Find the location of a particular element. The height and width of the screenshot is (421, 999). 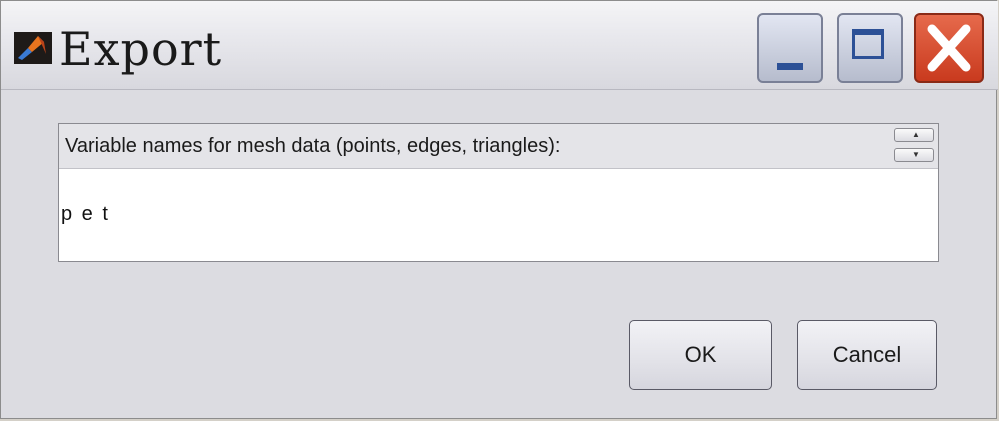

maximize-icon is located at coordinates (868, 44).